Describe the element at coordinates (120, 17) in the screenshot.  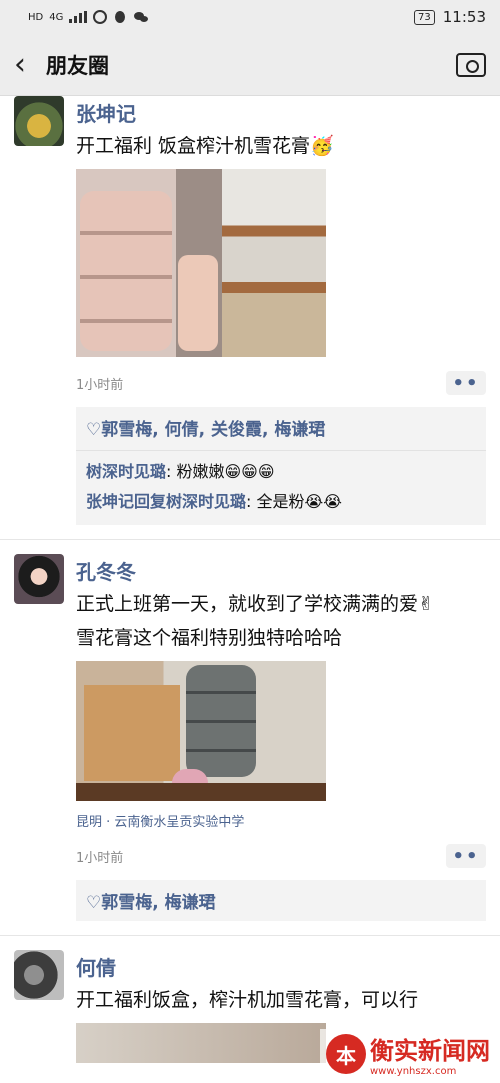
I see `penguin-icon` at that location.